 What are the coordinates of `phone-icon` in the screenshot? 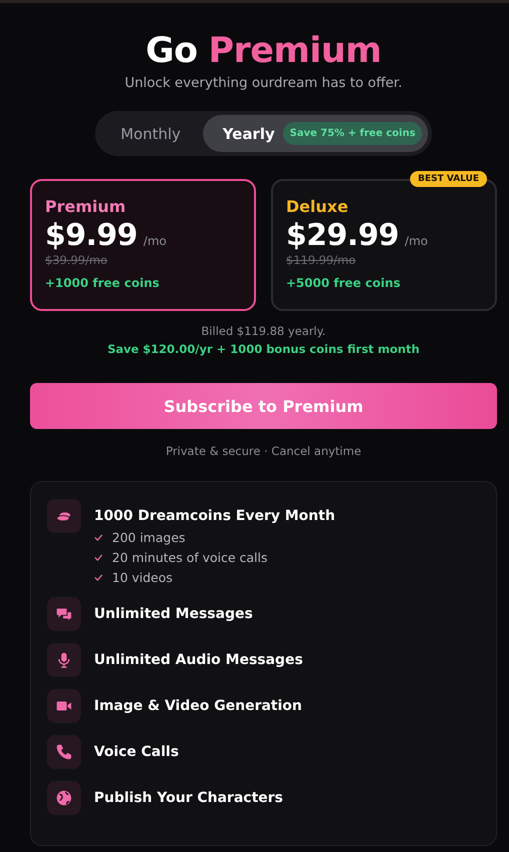 It's located at (64, 752).